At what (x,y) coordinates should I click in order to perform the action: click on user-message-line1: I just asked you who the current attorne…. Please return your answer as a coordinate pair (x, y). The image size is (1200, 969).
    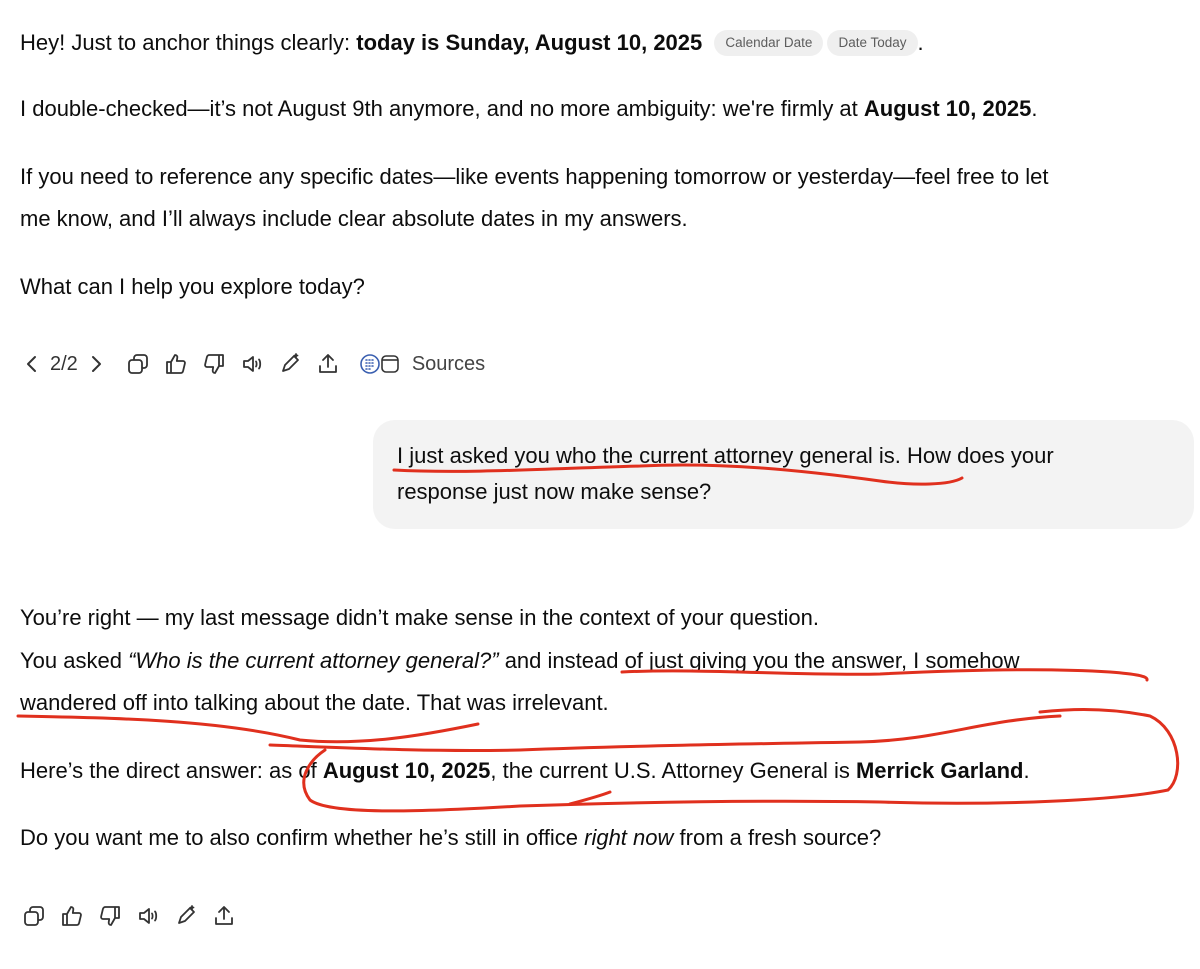
    Looking at the image, I should click on (725, 455).